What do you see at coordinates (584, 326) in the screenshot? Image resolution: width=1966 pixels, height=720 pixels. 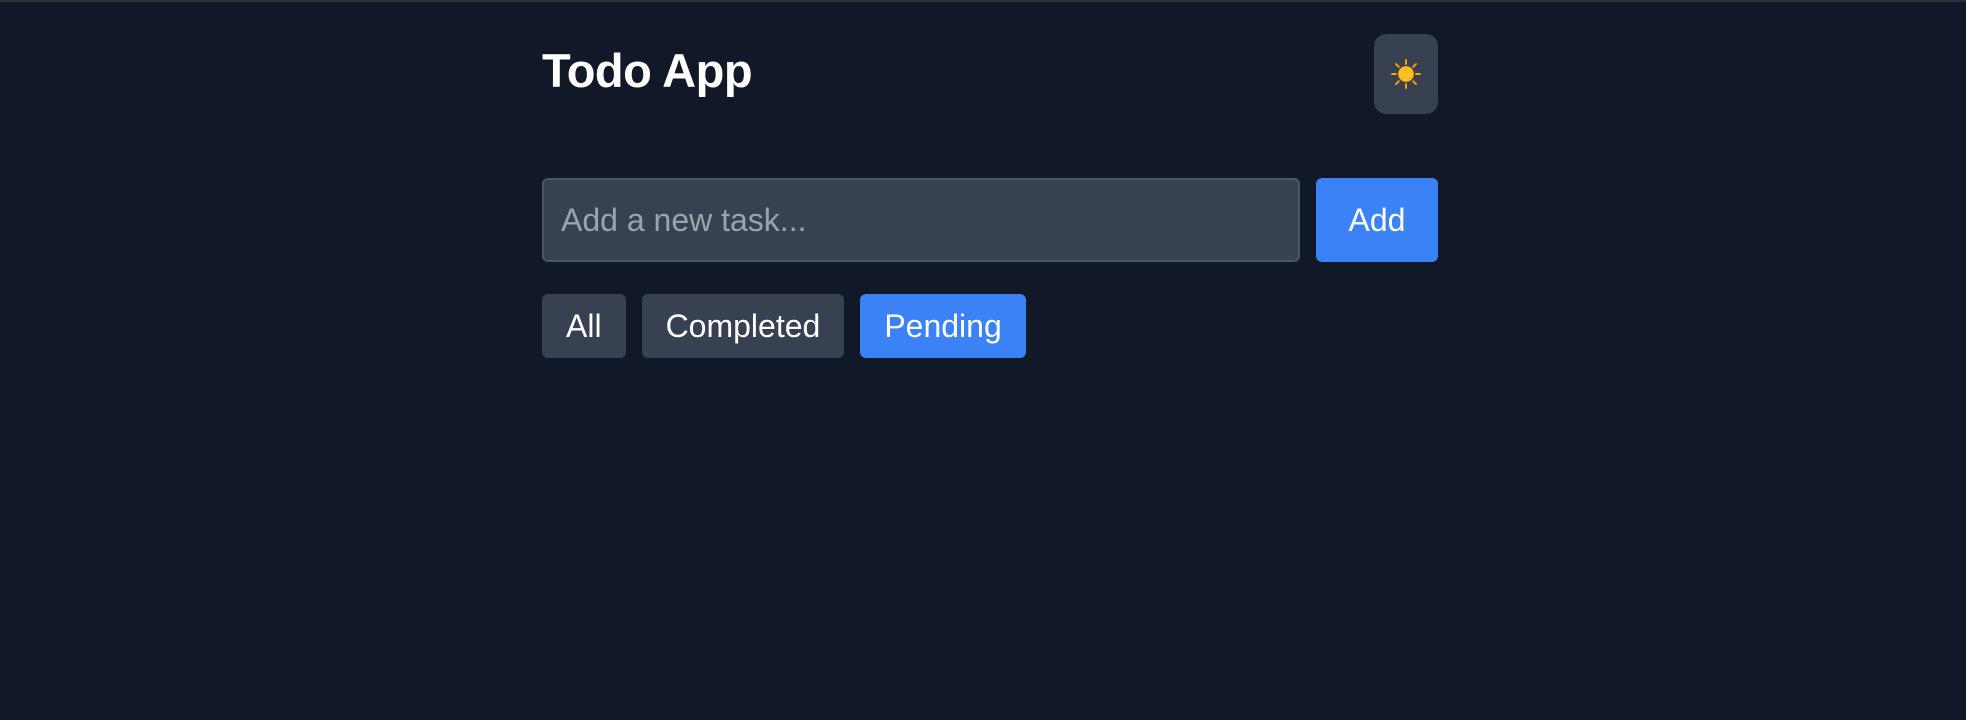 I see `filter-all-button: All` at bounding box center [584, 326].